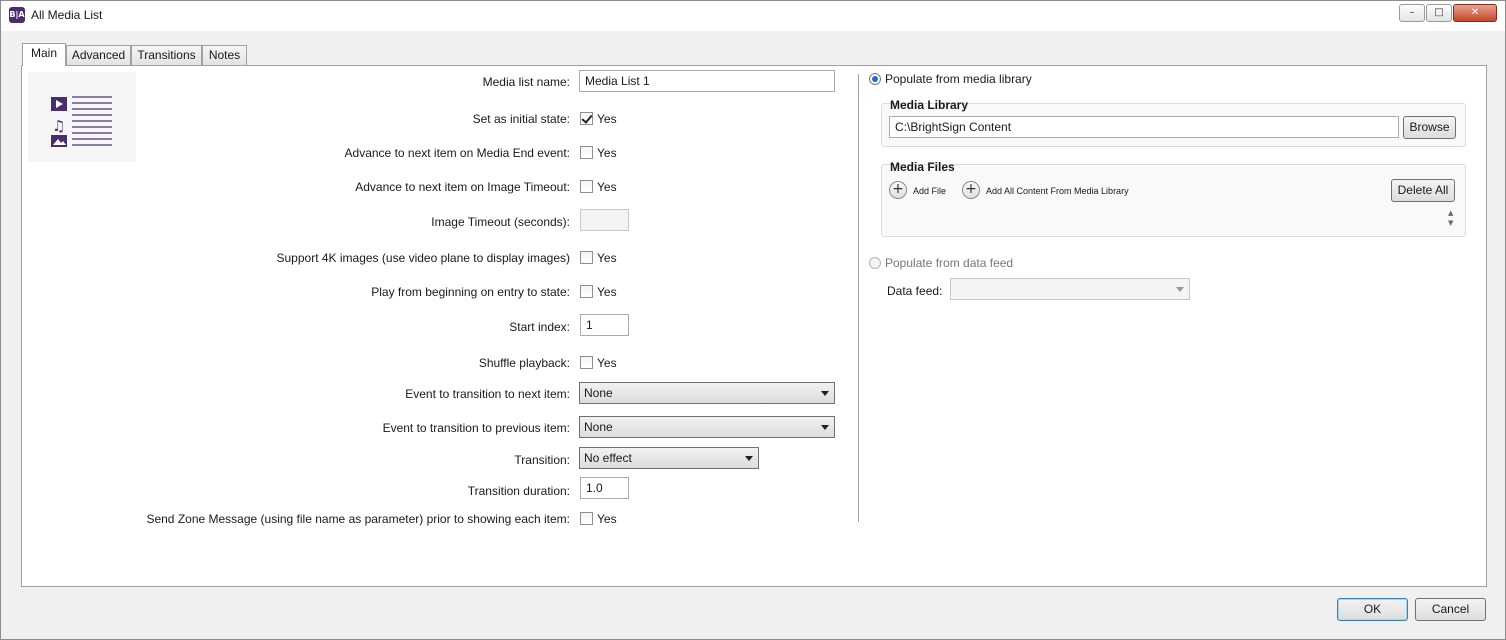  Describe the element at coordinates (586, 257) in the screenshot. I see `support-4k-checkbox` at that location.